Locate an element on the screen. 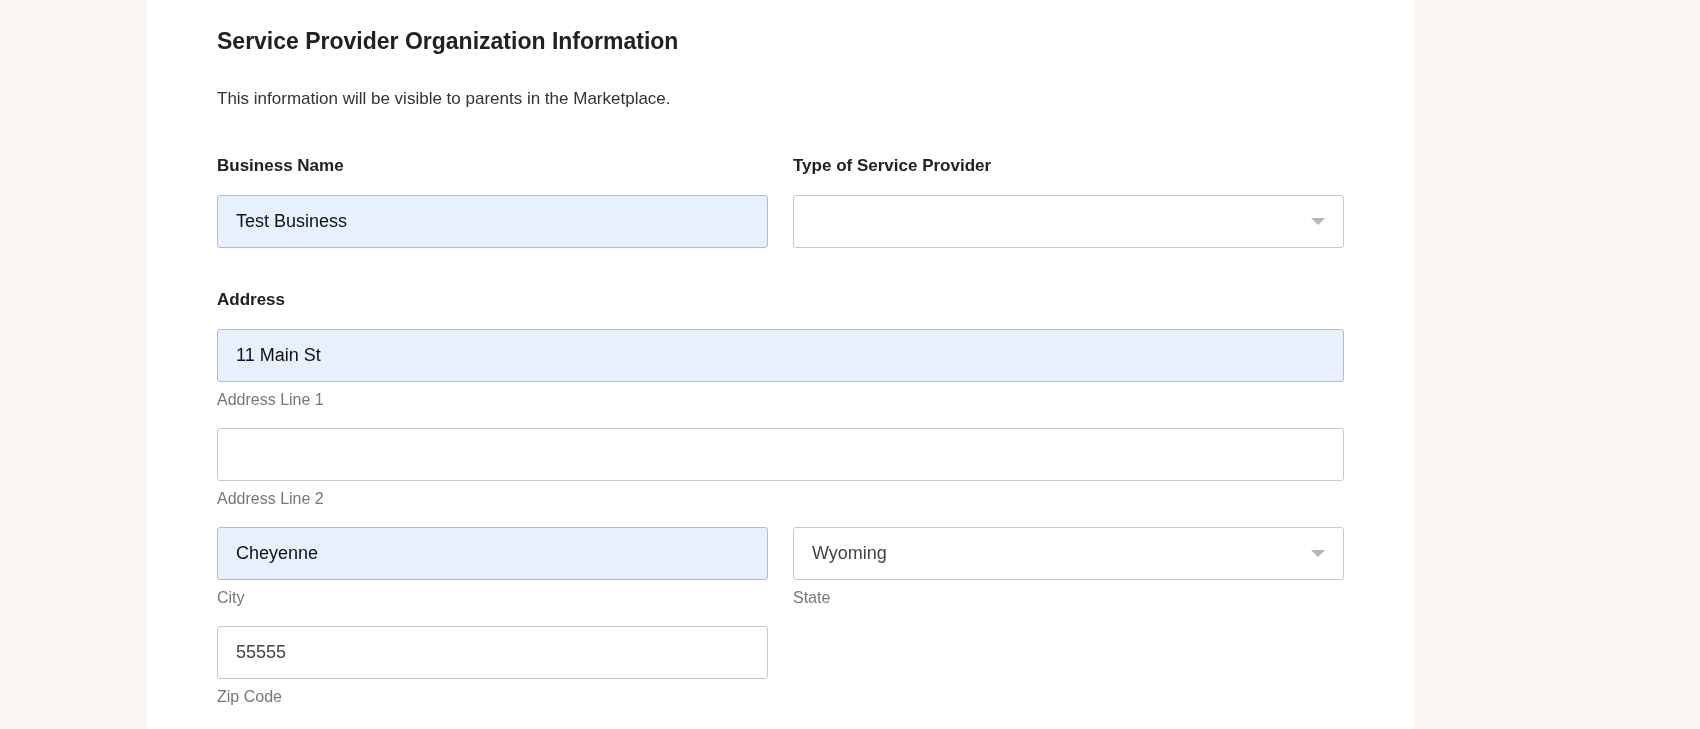  dropdown-field is located at coordinates (1068, 221).